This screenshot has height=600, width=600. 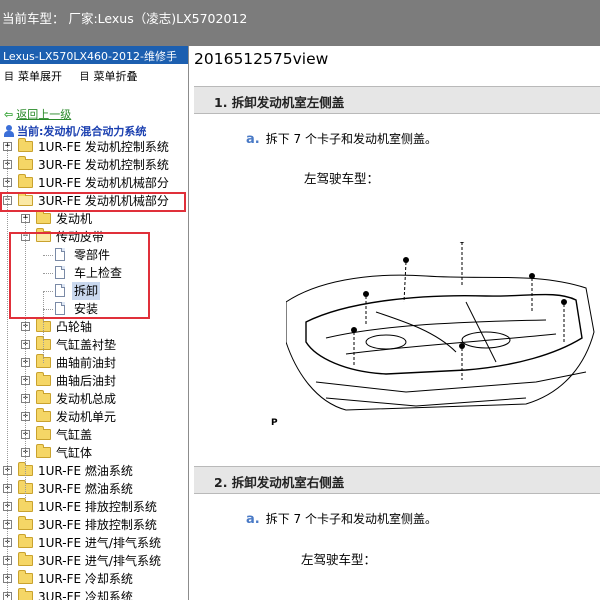 I want to click on tree-item: + 发动机单元, so click(x=94, y=417).